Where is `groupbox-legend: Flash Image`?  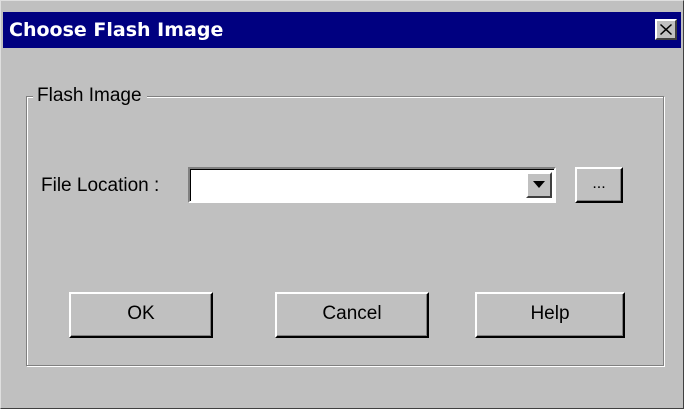
groupbox-legend: Flash Image is located at coordinates (90, 96).